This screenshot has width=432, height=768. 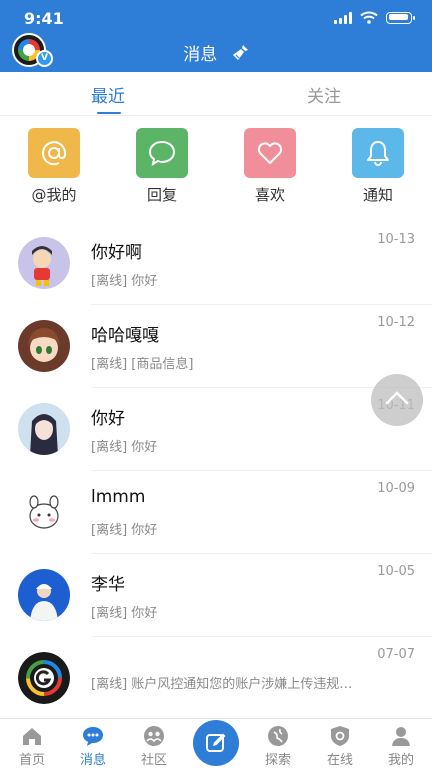 I want to click on comment-icon, so click(x=162, y=153).